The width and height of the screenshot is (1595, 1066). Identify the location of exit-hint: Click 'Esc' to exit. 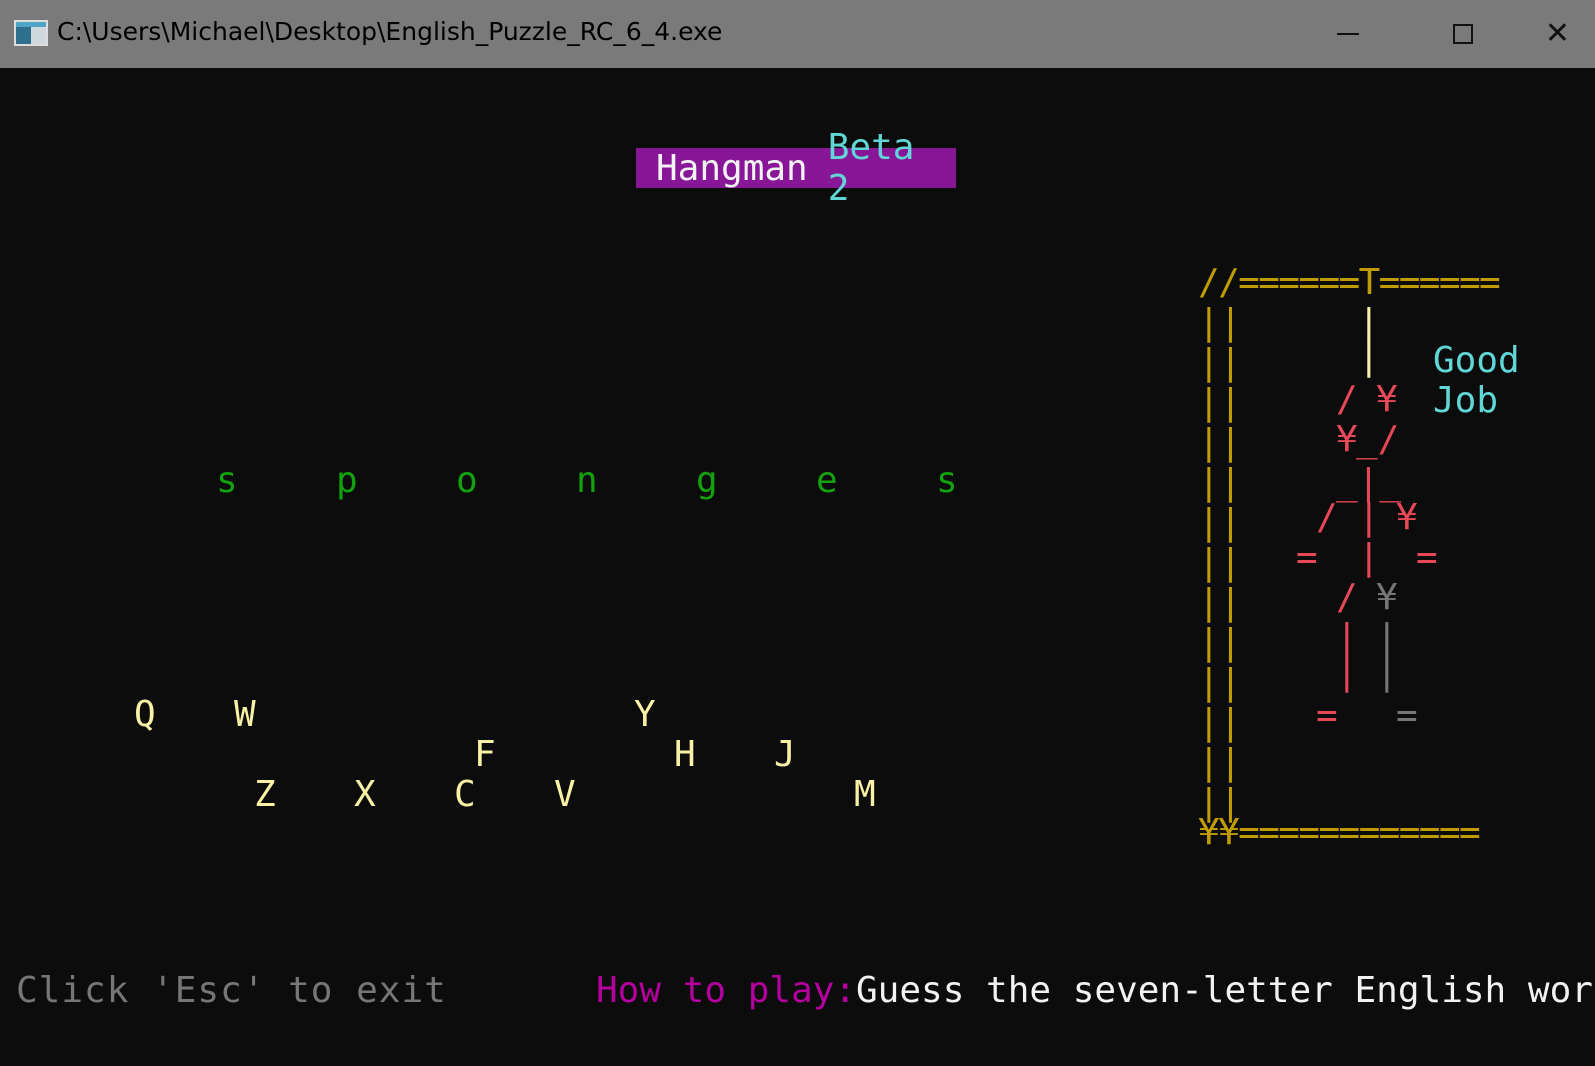
(231, 990).